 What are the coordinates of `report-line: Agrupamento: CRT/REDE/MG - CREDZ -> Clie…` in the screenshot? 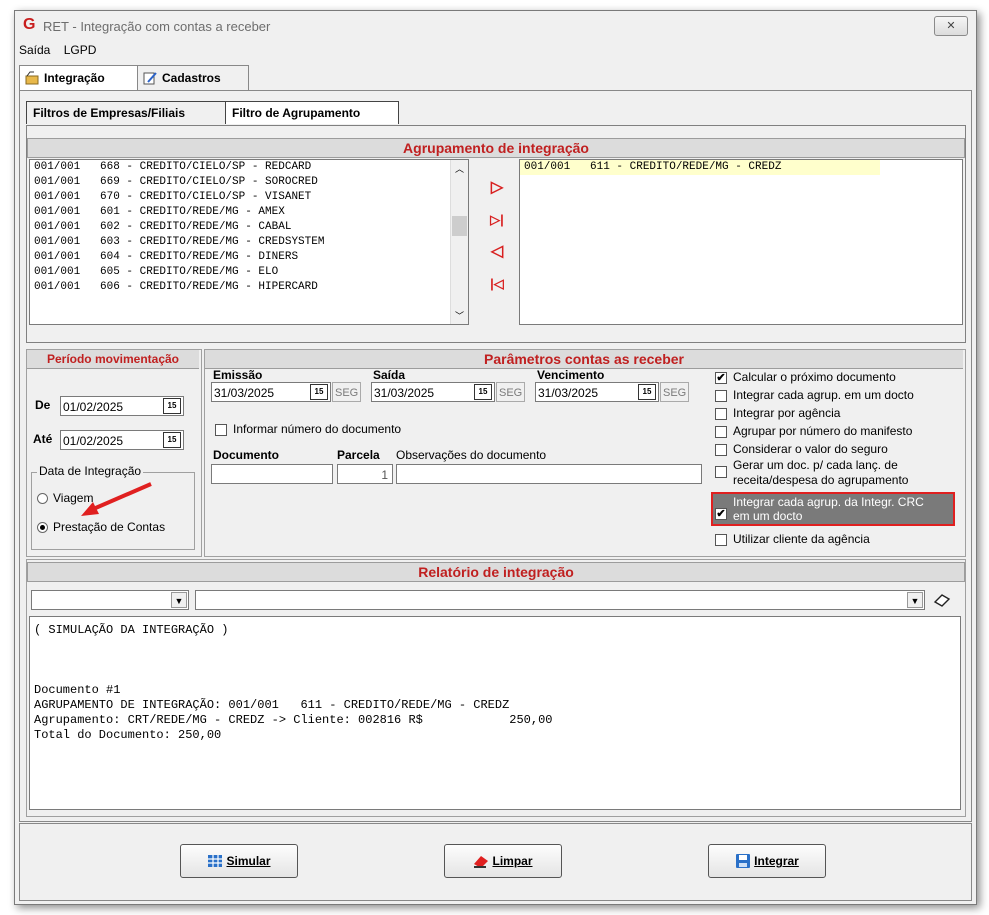 It's located at (293, 720).